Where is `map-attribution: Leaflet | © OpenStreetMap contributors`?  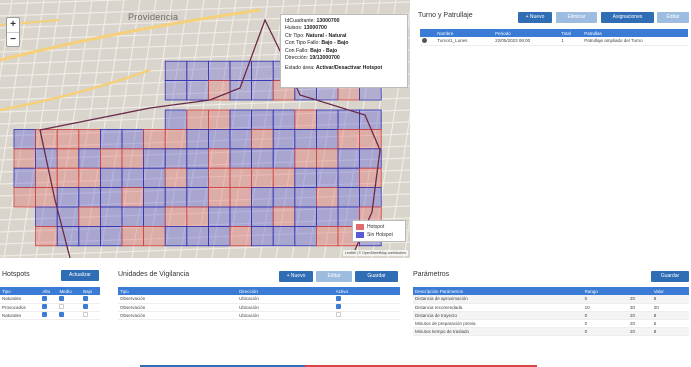
map-attribution: Leaflet | © OpenStreetMap contributors is located at coordinates (375, 253).